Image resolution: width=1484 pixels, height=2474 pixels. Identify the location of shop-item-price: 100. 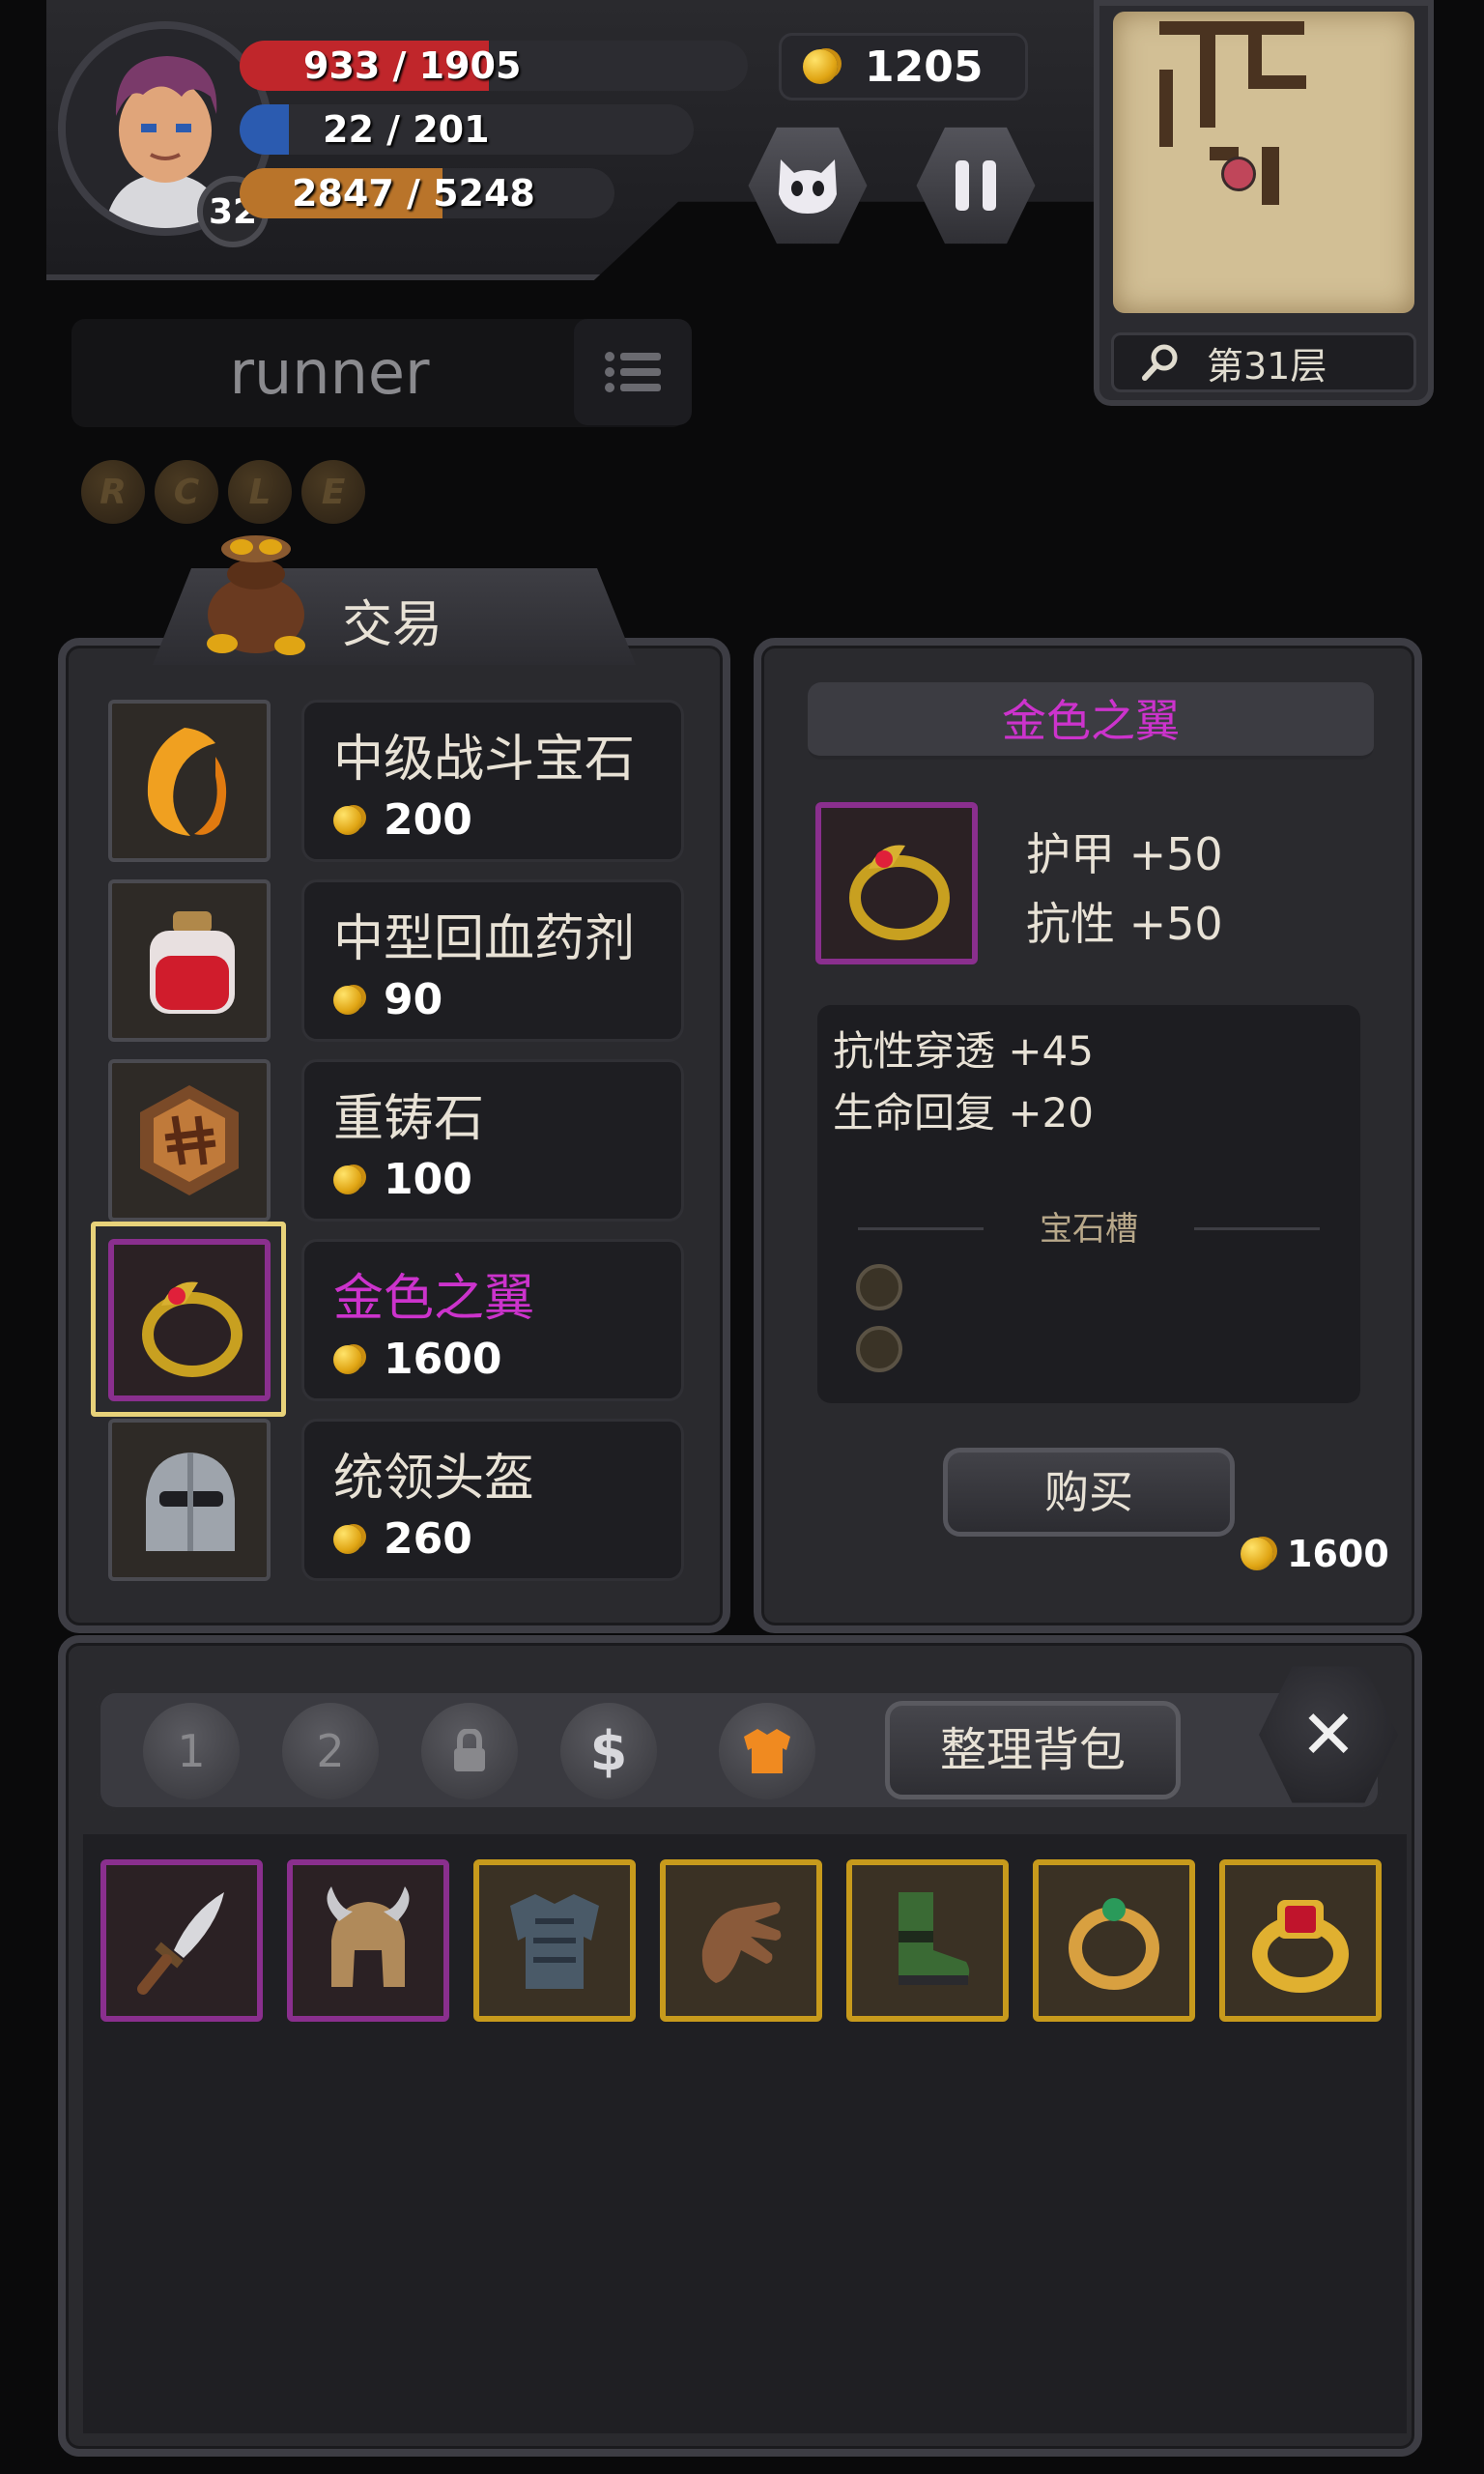
(403, 1180).